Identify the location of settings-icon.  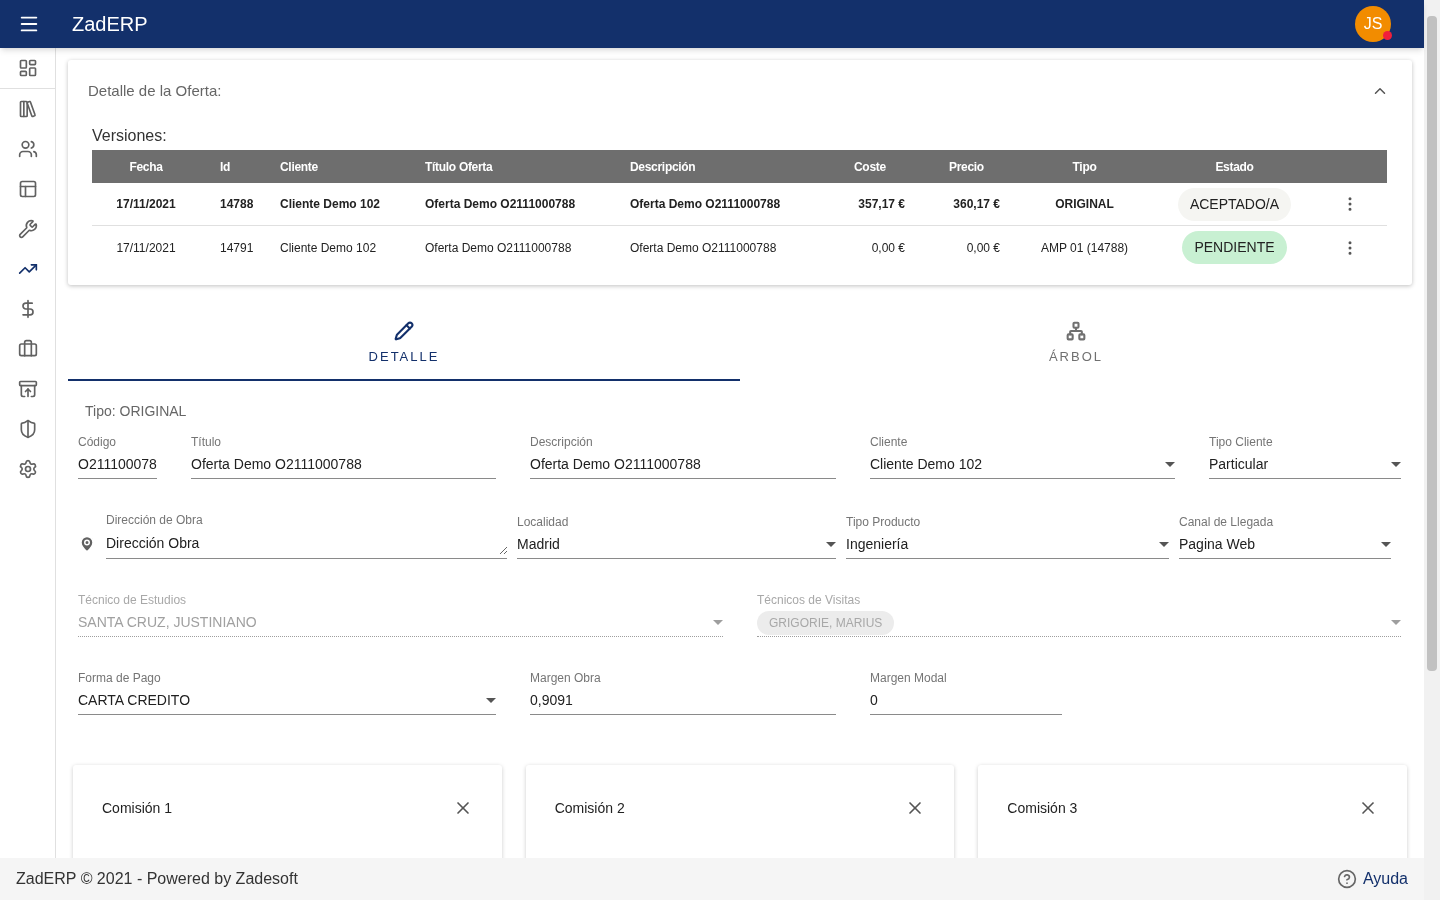
(27, 469).